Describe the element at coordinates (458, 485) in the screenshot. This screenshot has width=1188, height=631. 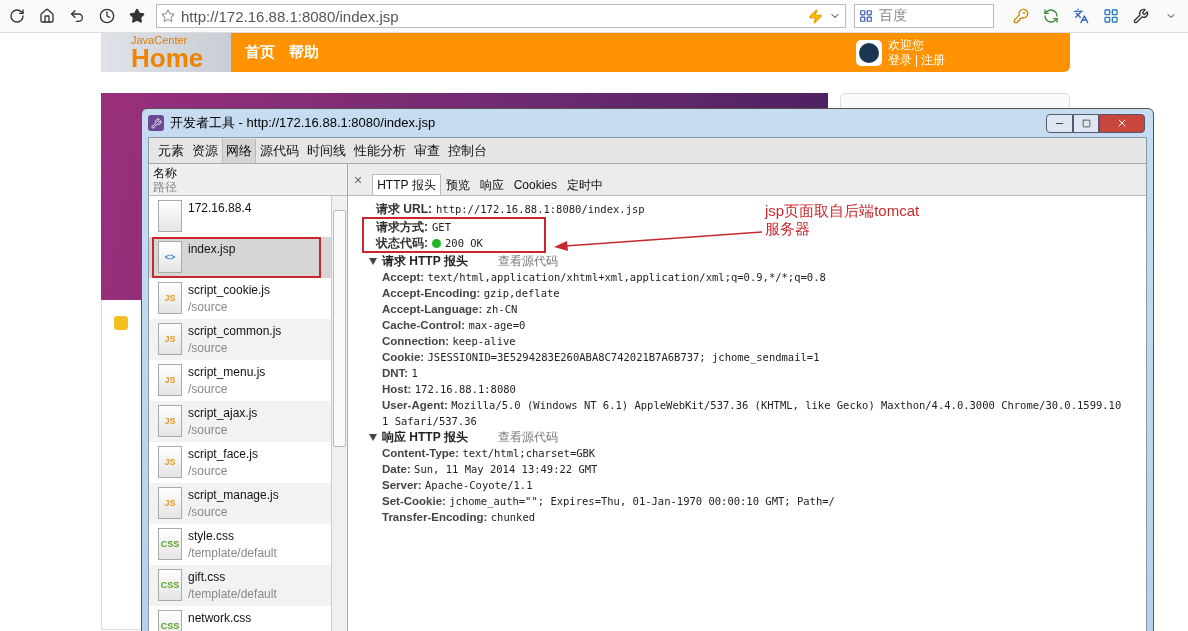
I see `header-line: Server: Apache-Coyote/1.1` at that location.